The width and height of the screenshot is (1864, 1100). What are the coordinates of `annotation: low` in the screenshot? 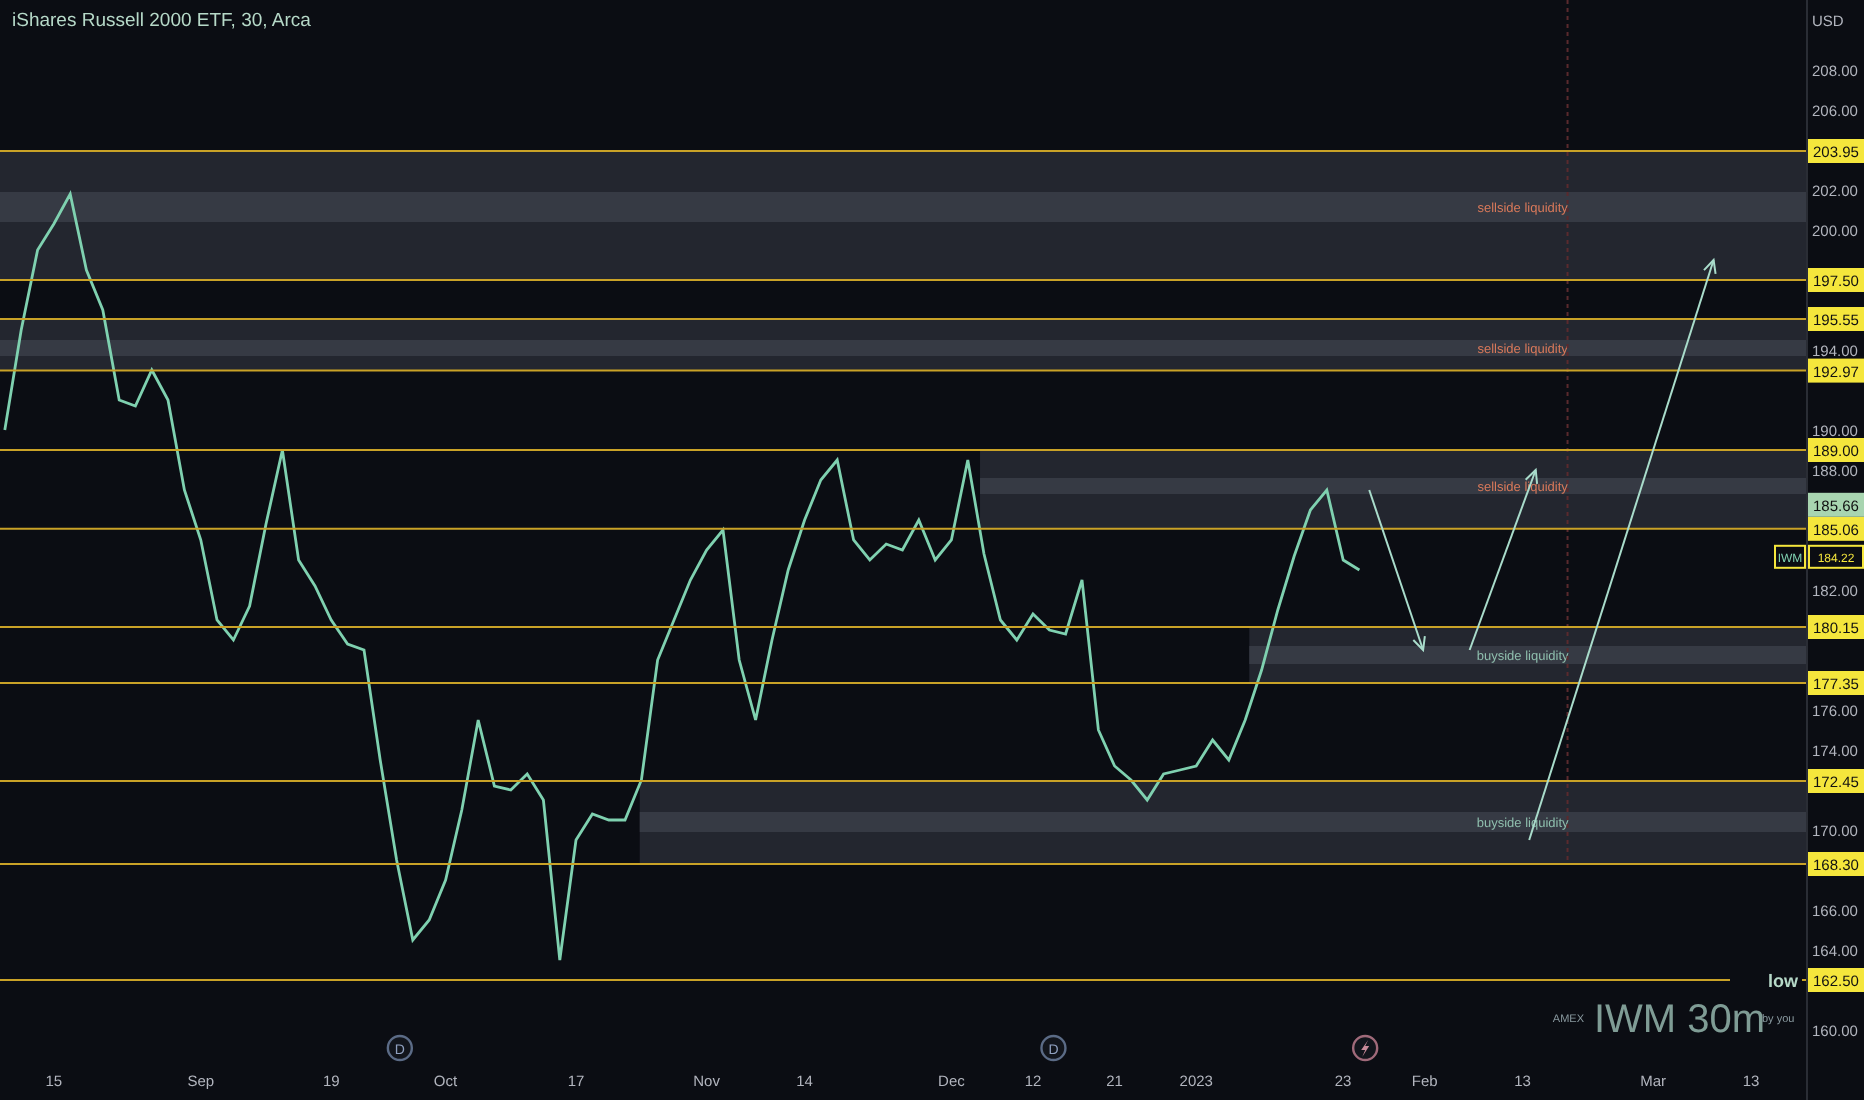 It's located at (1784, 981).